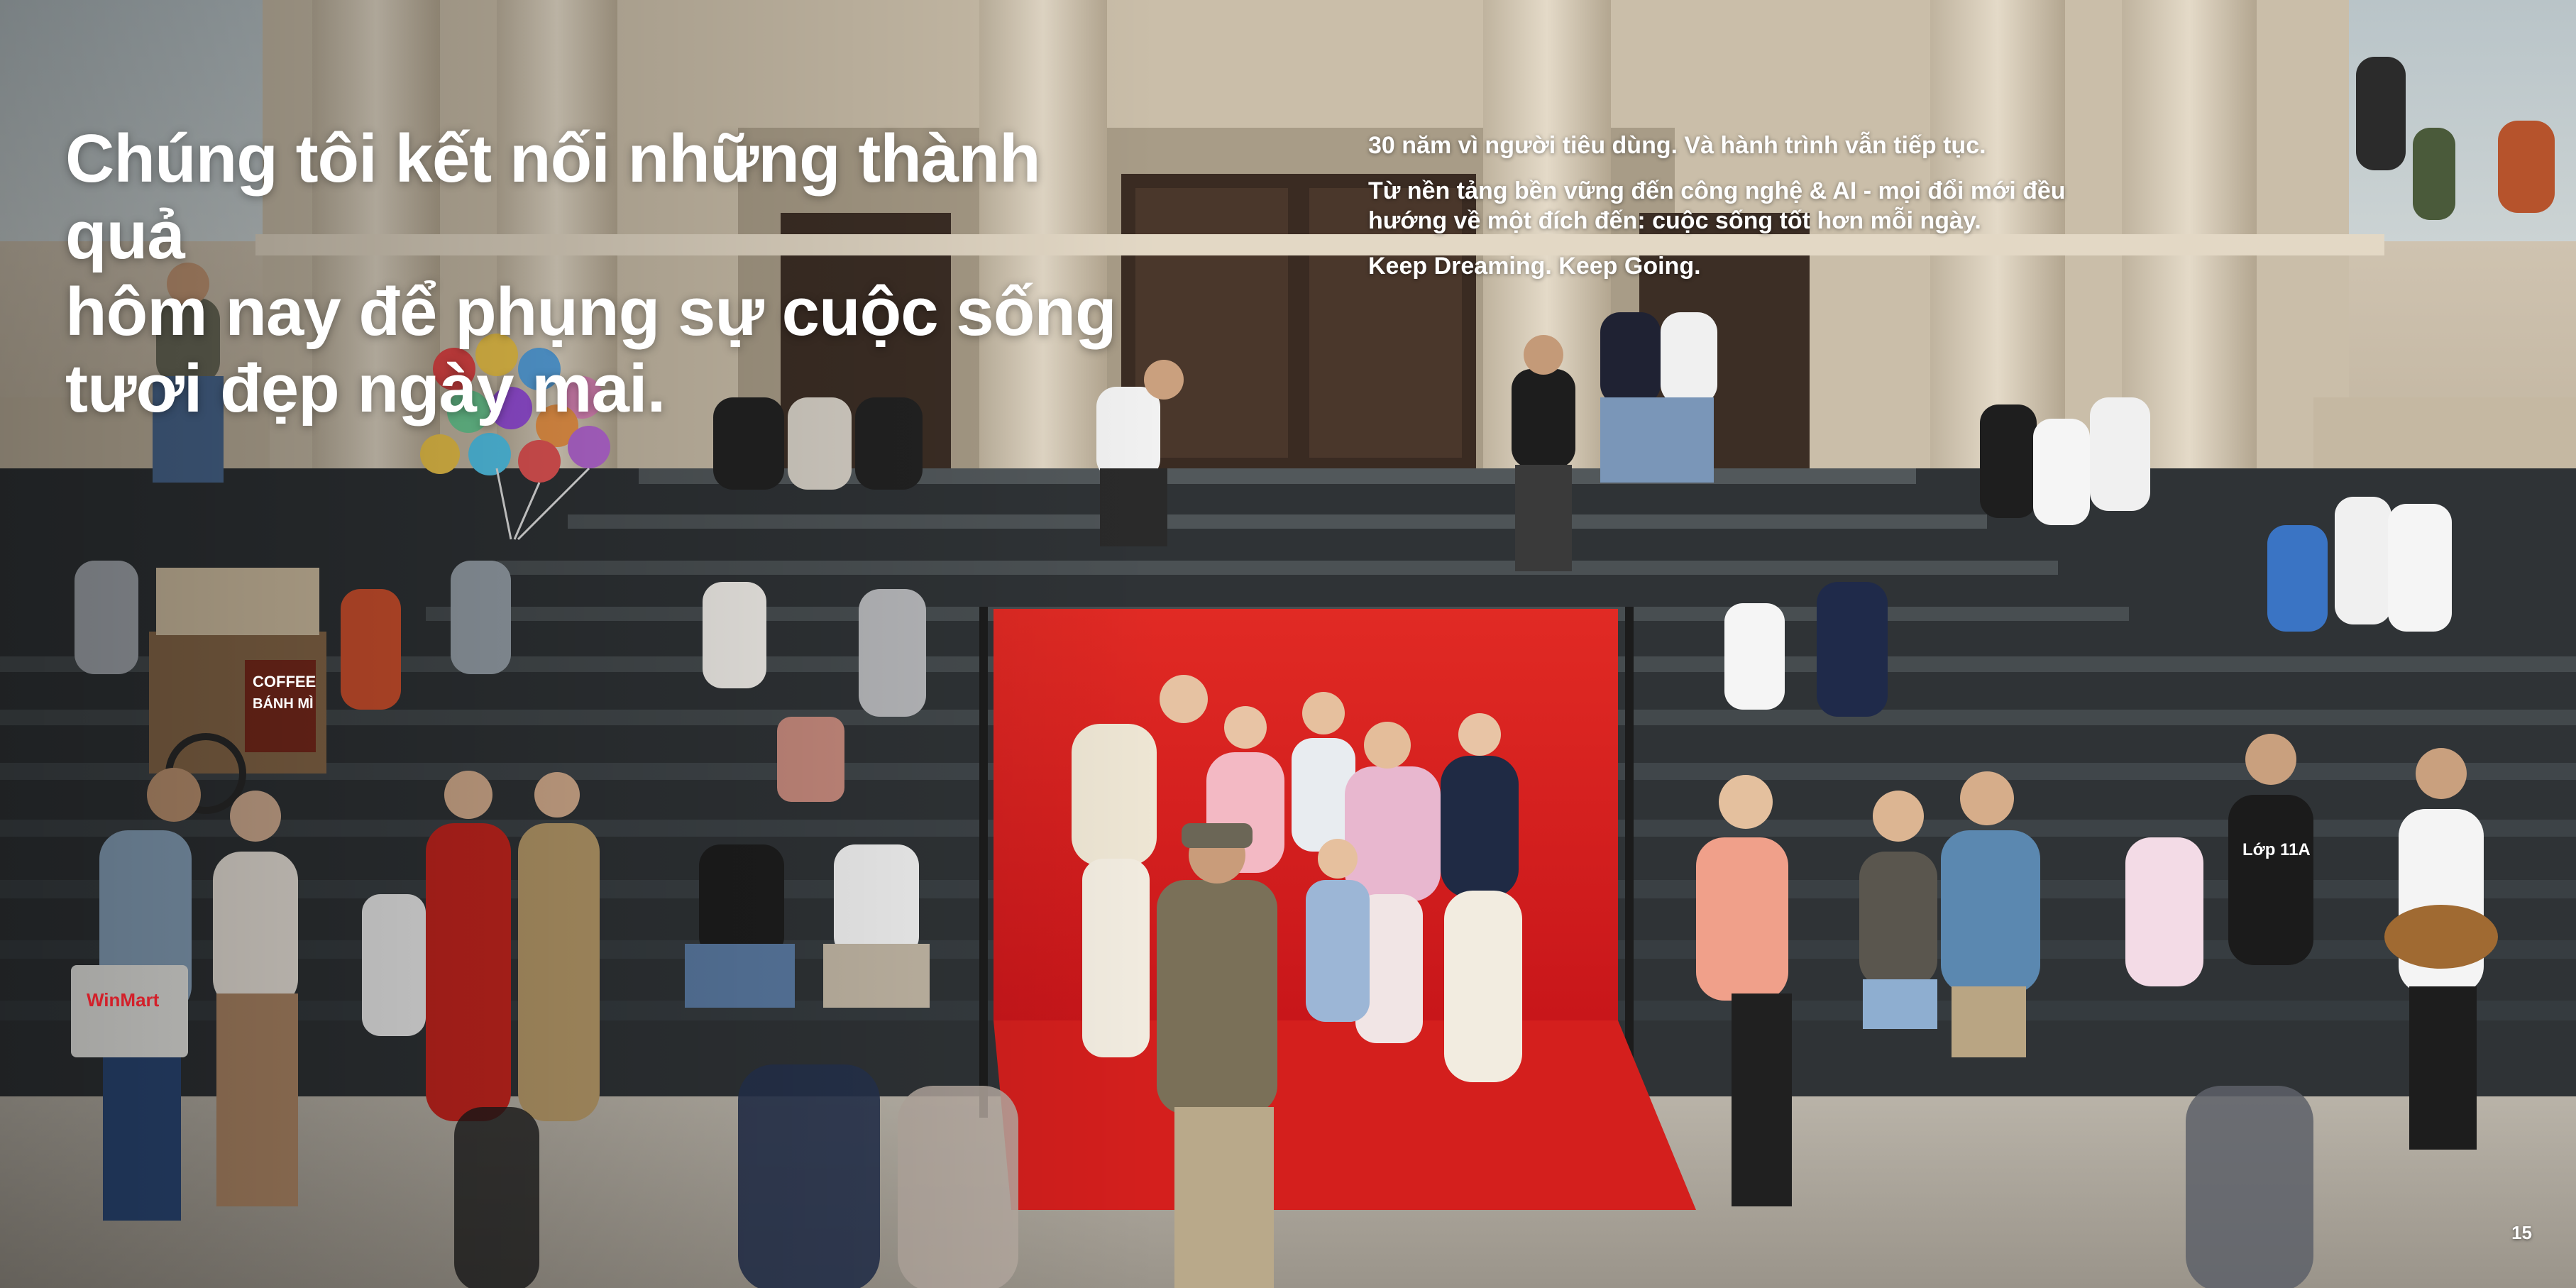 The image size is (2576, 1288). Describe the element at coordinates (123, 1000) in the screenshot. I see `bag-logo-winmart: WinMart` at that location.